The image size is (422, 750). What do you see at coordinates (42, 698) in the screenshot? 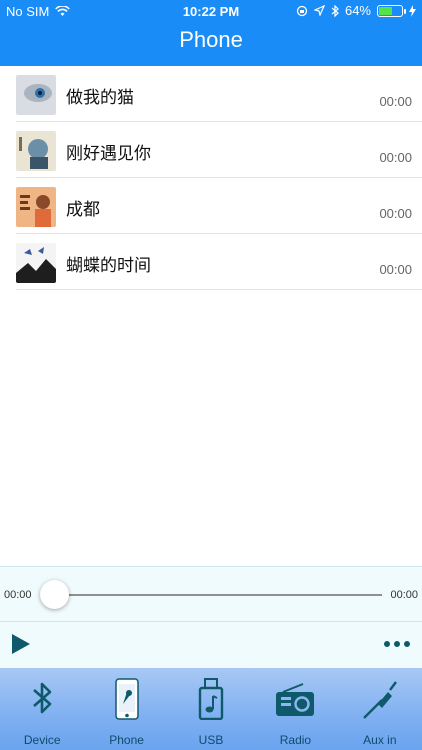
I see `bluetooth-icon` at bounding box center [42, 698].